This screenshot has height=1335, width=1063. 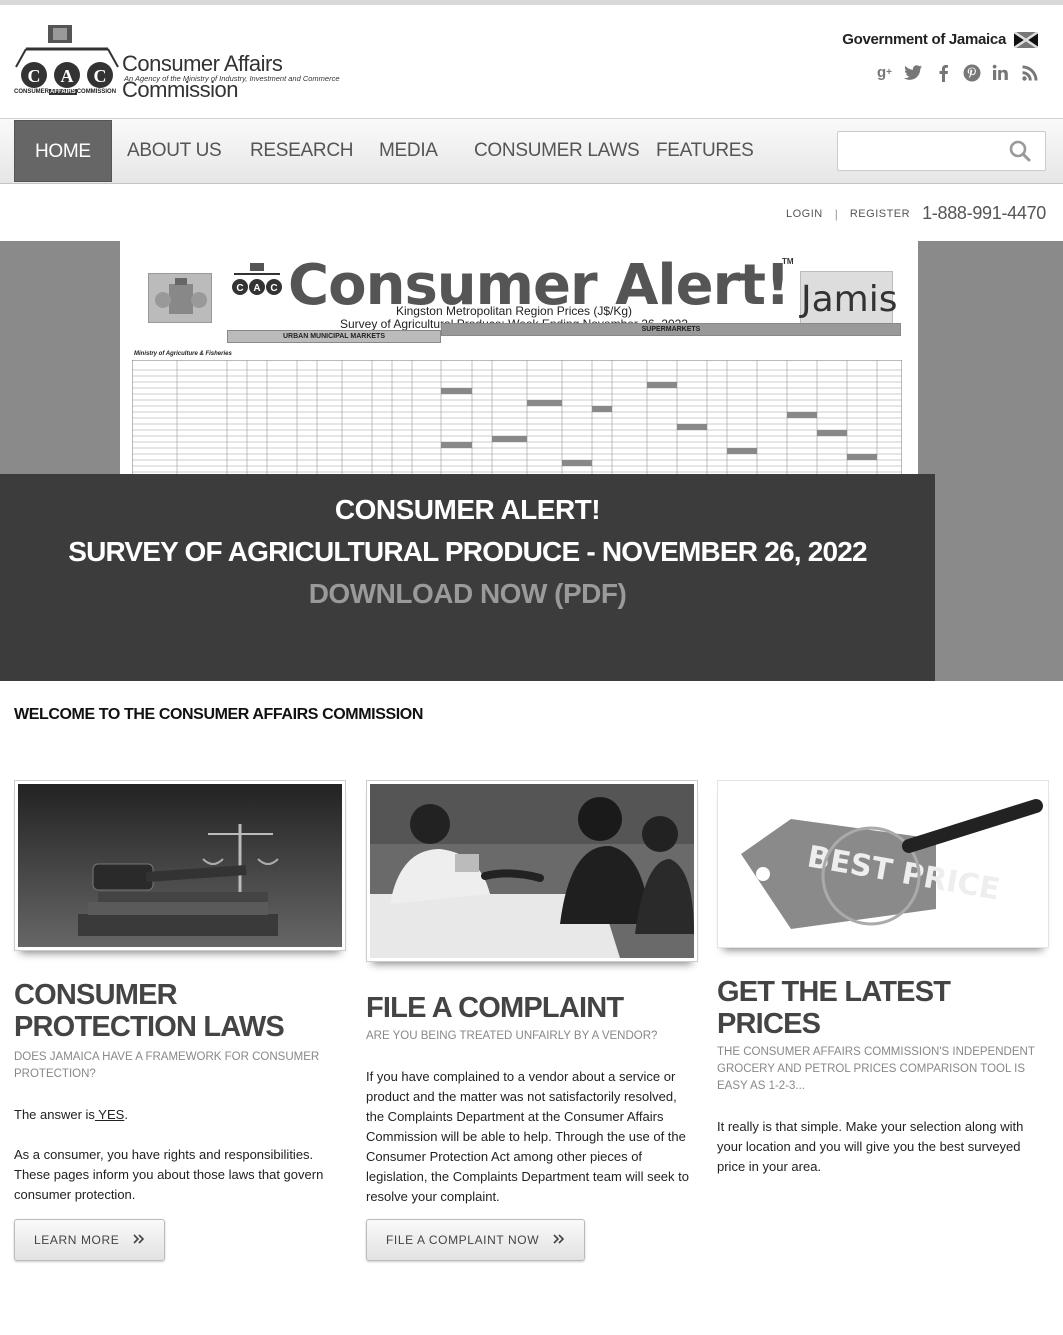 What do you see at coordinates (942, 72) in the screenshot?
I see `facebook-icon` at bounding box center [942, 72].